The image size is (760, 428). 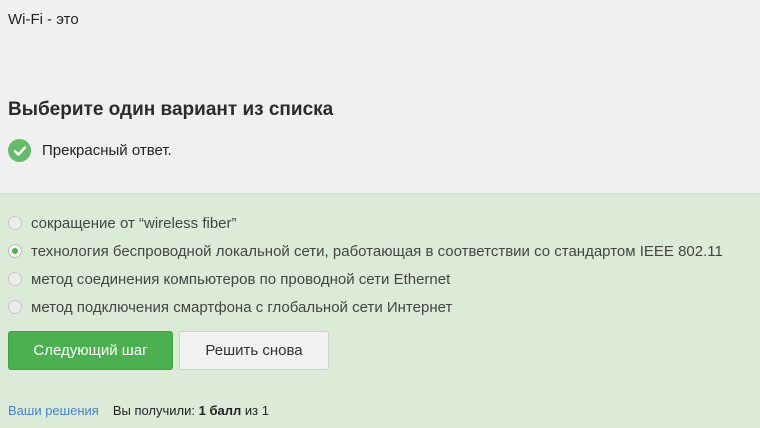 What do you see at coordinates (134, 223) in the screenshot?
I see `option-label: сокращение от “wireless fiber”` at bounding box center [134, 223].